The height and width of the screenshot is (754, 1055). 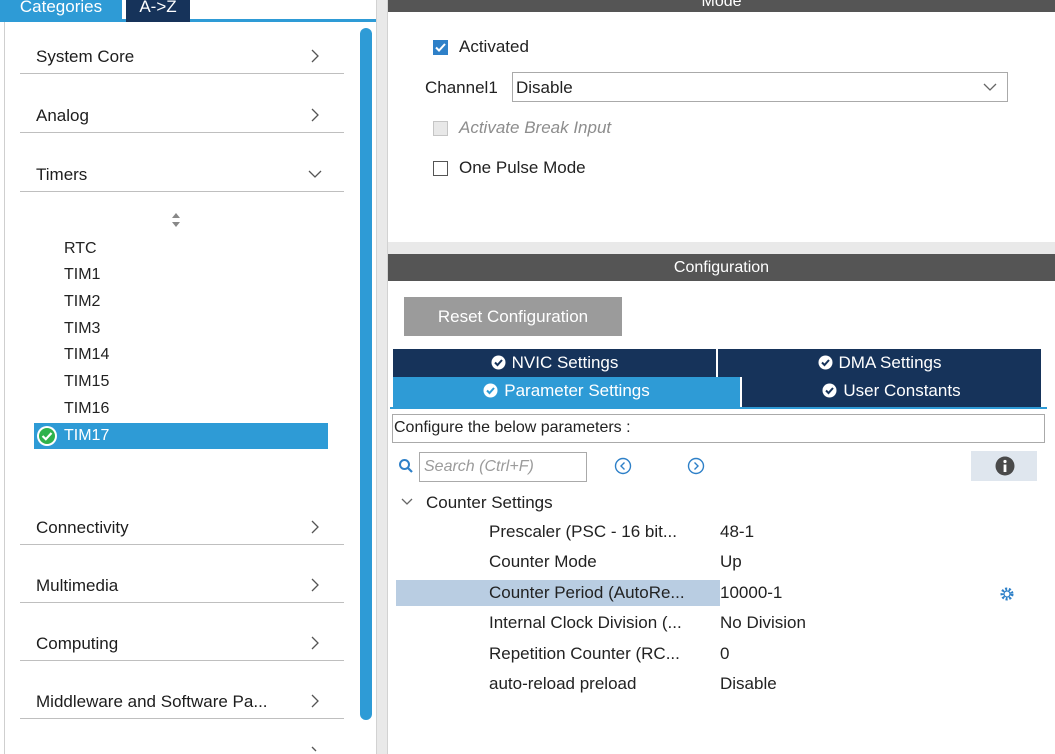 I want to click on param-value: 10000-1, so click(x=751, y=593).